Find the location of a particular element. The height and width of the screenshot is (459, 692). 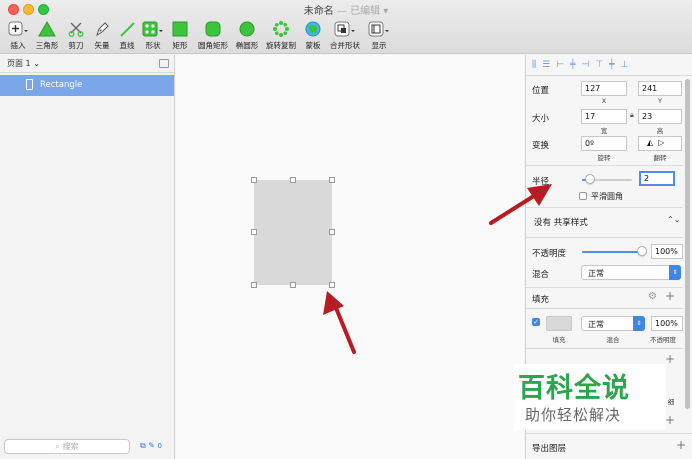

watermark: 百科全说 助你轻松解决 is located at coordinates (590, 397).